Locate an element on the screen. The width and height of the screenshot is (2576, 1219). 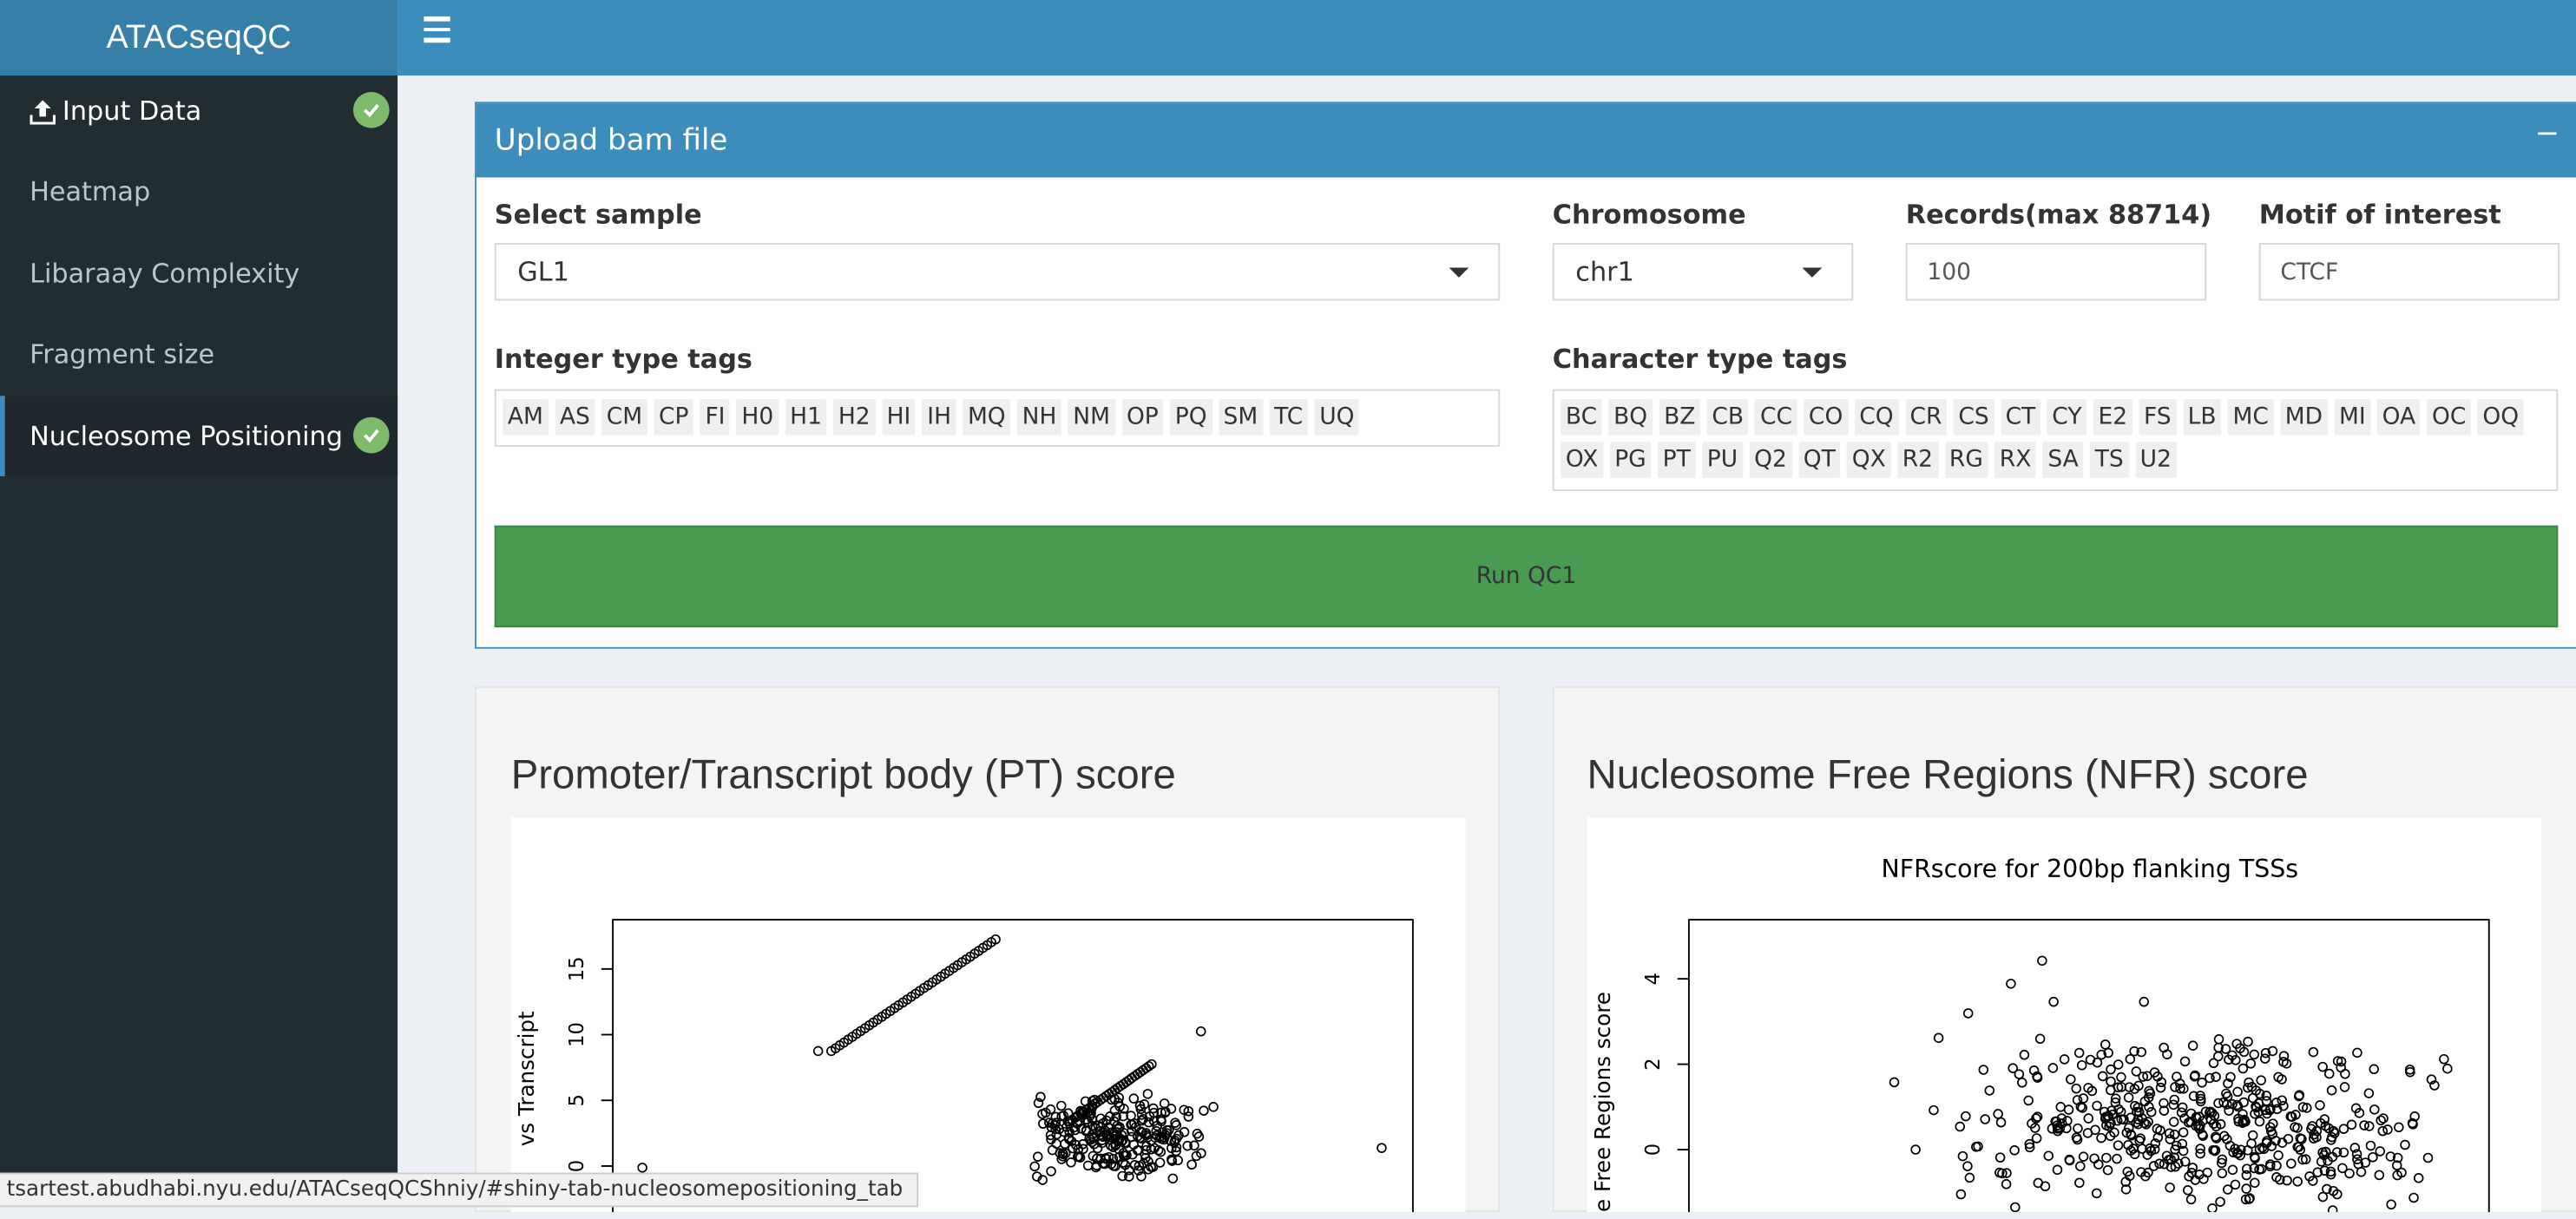
tag-chip: MI is located at coordinates (2352, 417).